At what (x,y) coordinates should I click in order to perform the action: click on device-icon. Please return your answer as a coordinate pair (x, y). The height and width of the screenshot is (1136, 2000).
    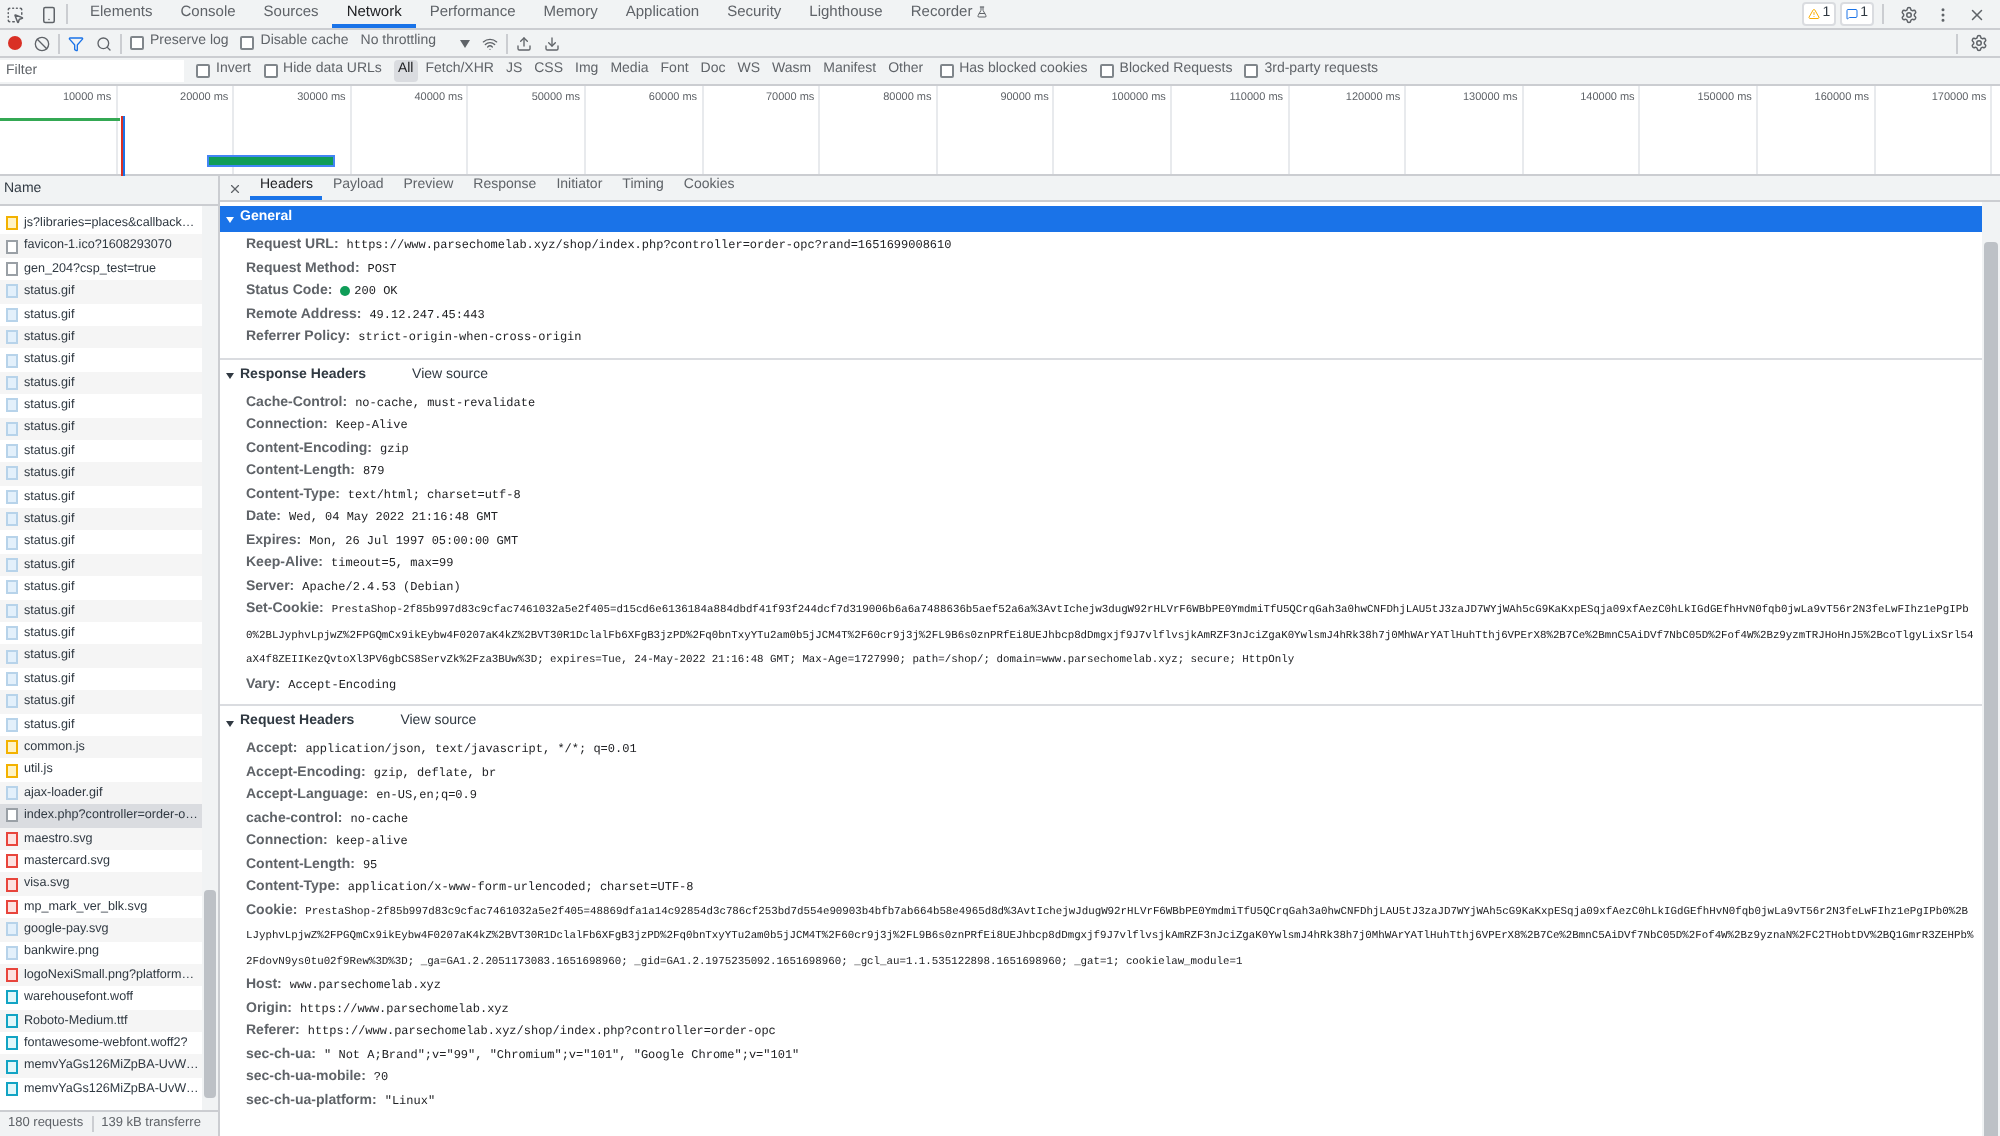
    Looking at the image, I should click on (49, 14).